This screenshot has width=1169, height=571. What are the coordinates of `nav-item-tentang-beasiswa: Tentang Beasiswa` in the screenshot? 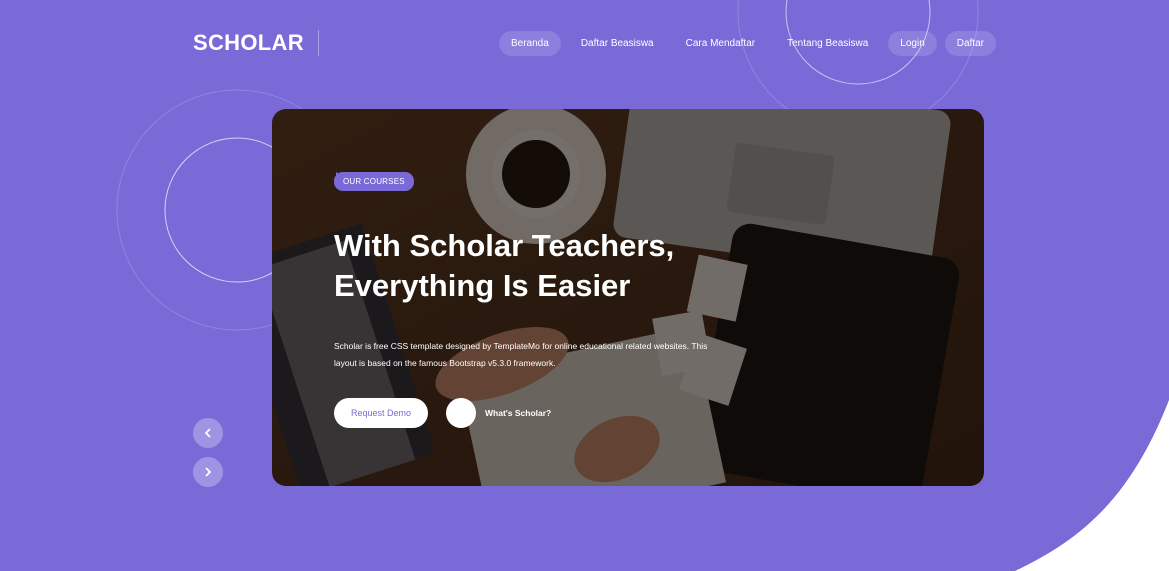 It's located at (827, 43).